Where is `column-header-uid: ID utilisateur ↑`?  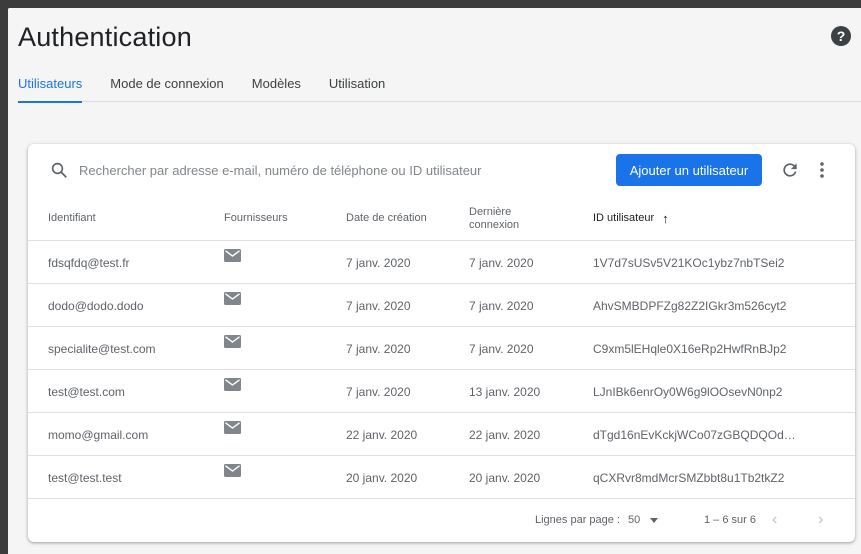 column-header-uid: ID utilisateur ↑ is located at coordinates (631, 218).